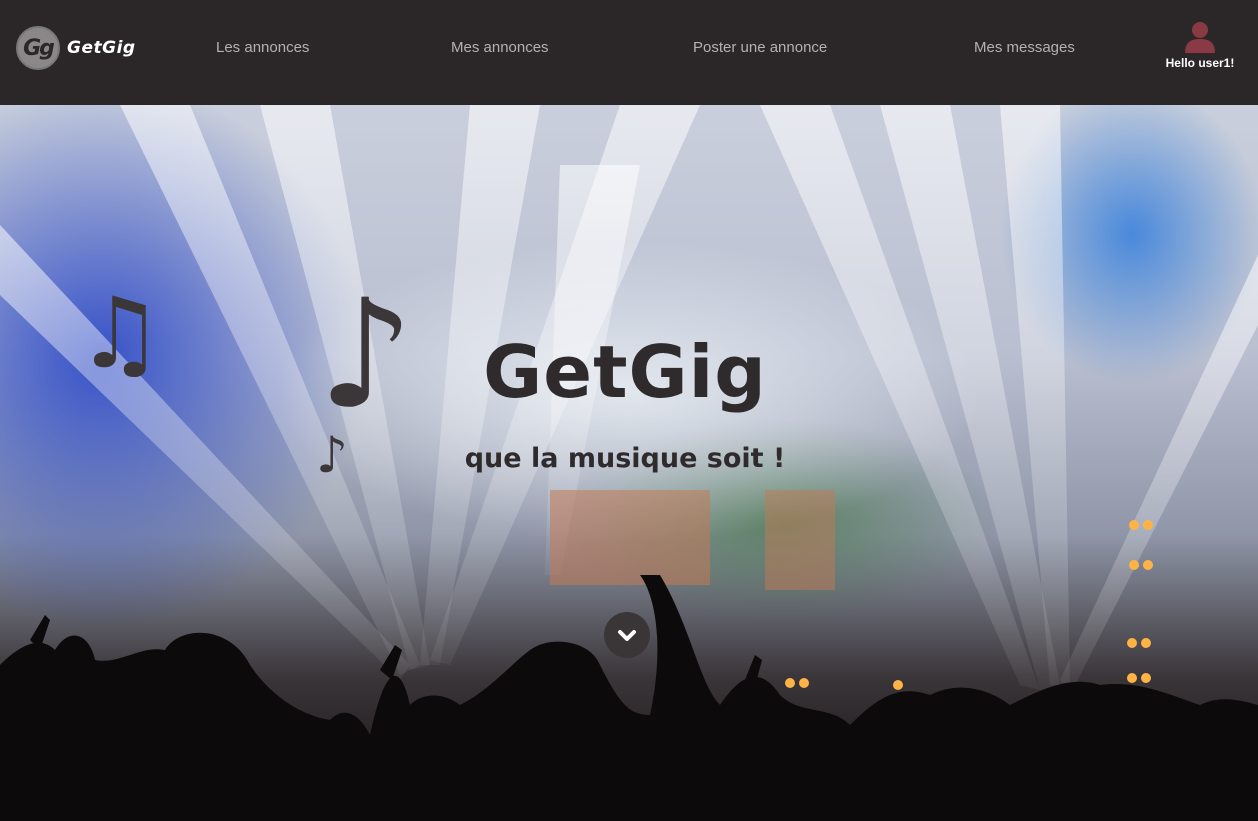 This screenshot has height=821, width=1258. What do you see at coordinates (101, 48) in the screenshot?
I see `brand-name: GetGig` at bounding box center [101, 48].